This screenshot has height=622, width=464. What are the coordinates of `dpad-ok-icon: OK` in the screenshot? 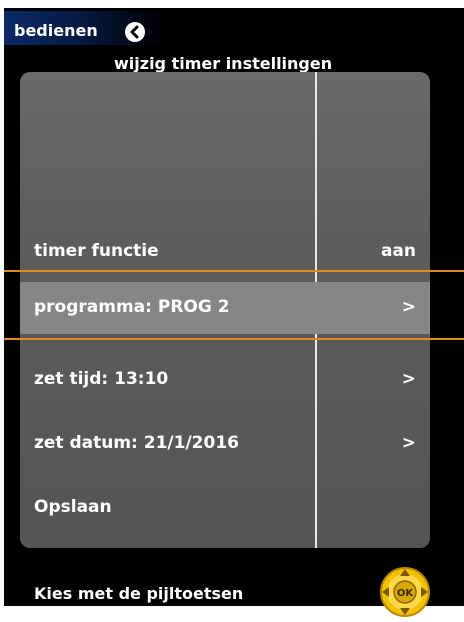 It's located at (405, 592).